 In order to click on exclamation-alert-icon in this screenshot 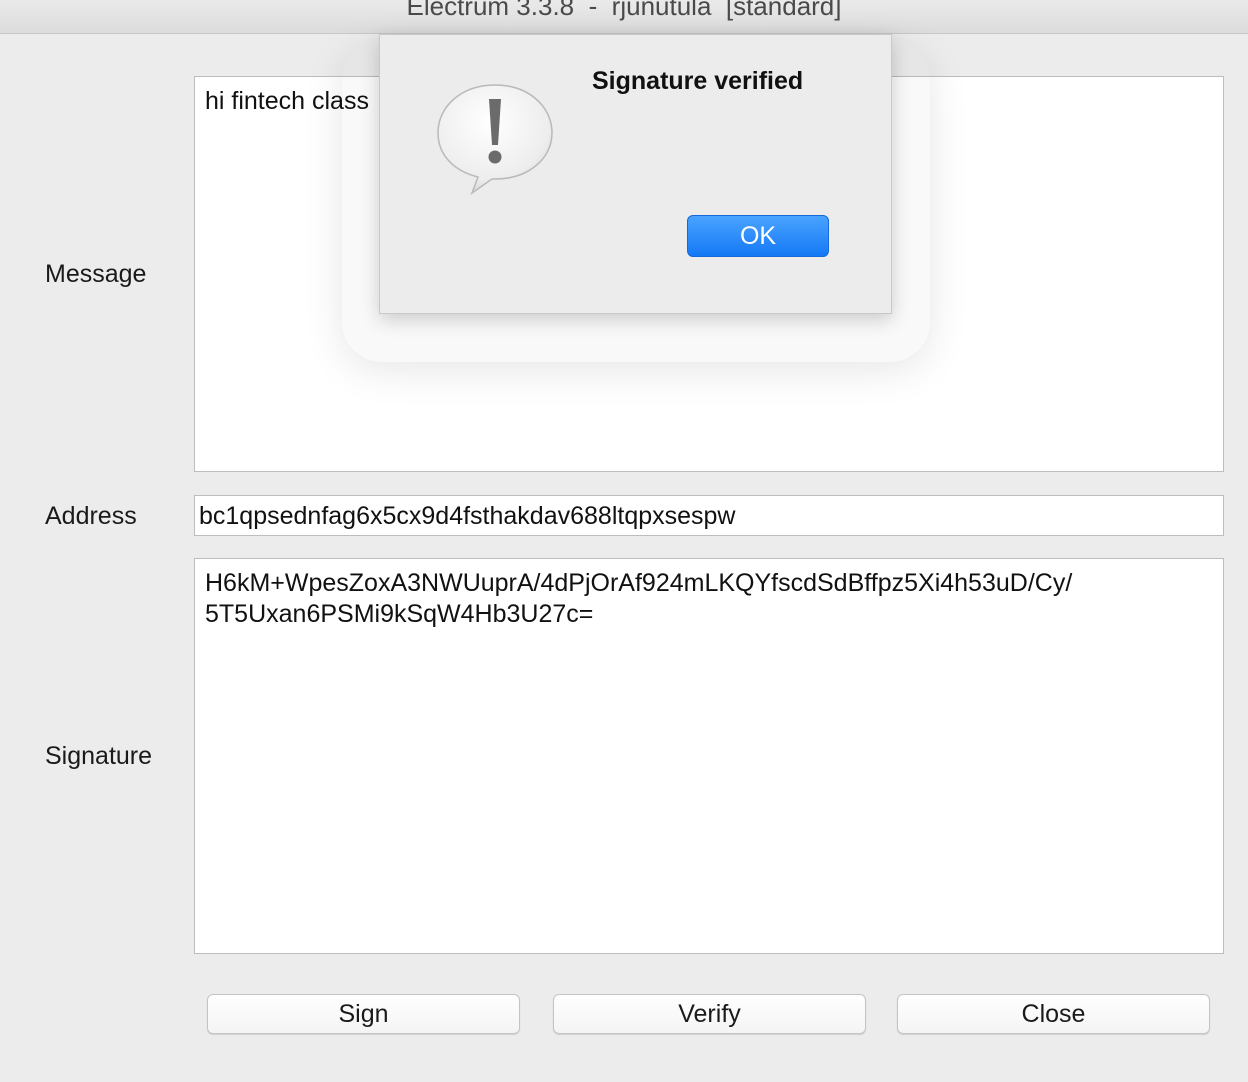, I will do `click(495, 139)`.